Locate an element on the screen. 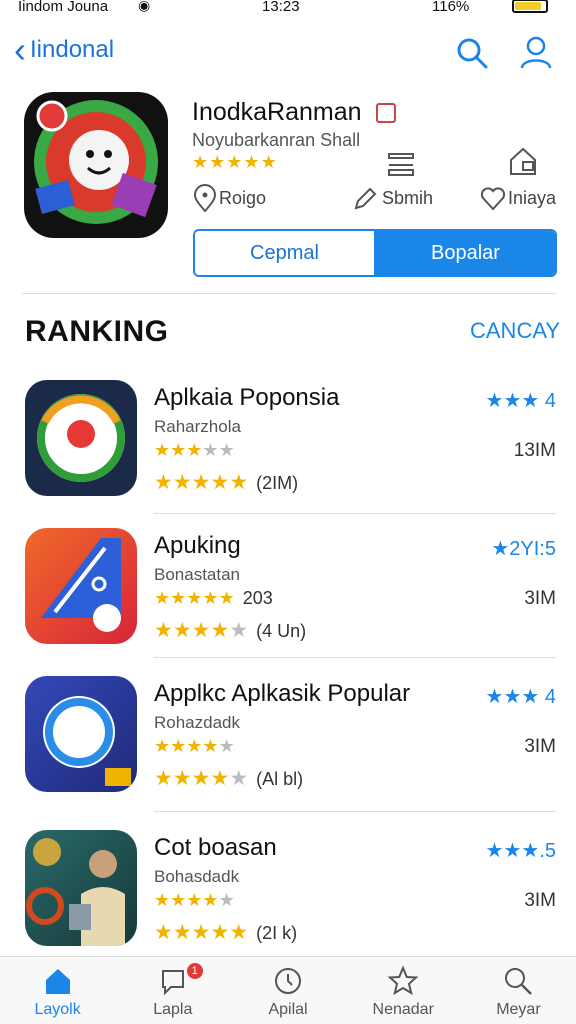 The width and height of the screenshot is (576, 1024). tab-clock: Apilal is located at coordinates (287, 990).